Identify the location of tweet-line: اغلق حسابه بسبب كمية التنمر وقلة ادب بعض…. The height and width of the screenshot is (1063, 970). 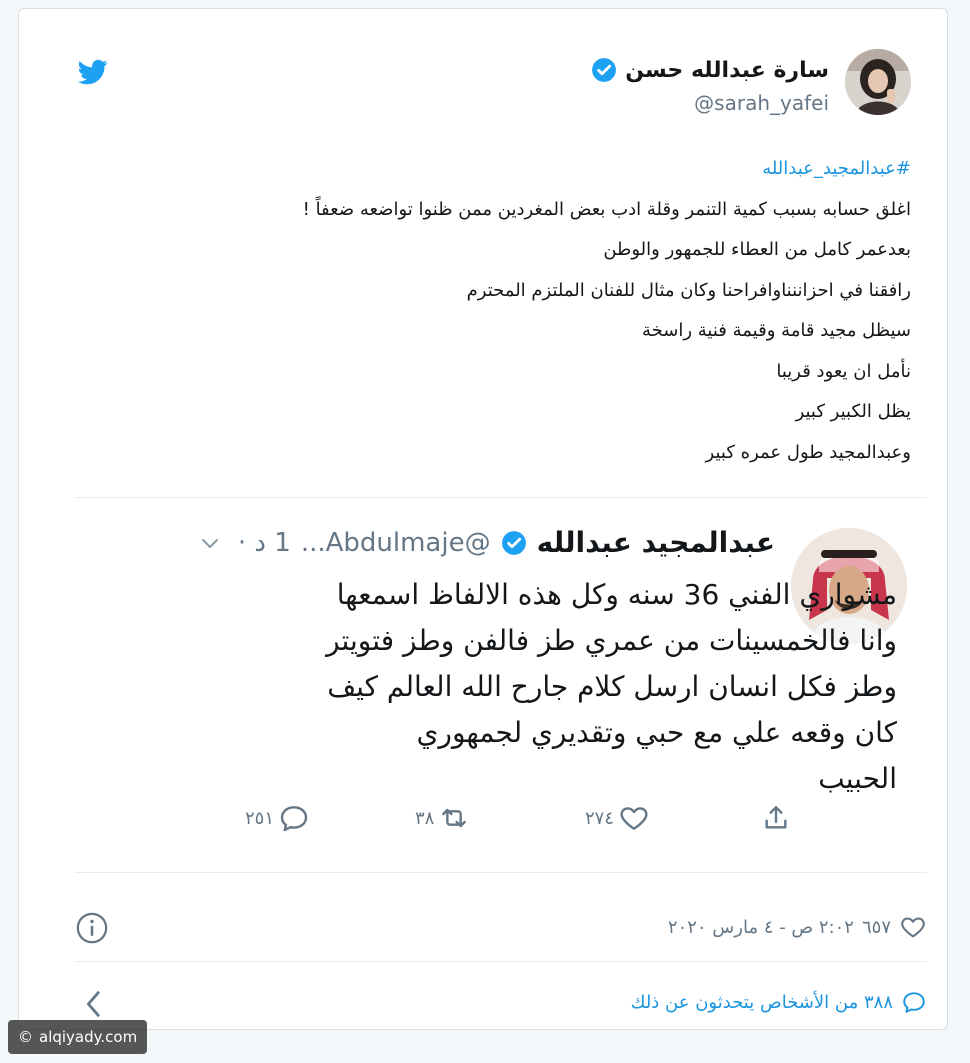
(606, 209).